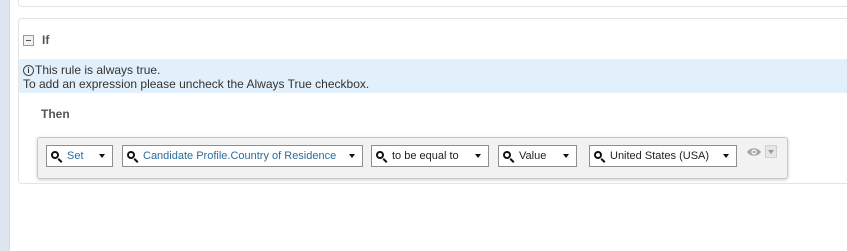 The image size is (847, 251). What do you see at coordinates (75, 156) in the screenshot?
I see `action-value: Set` at bounding box center [75, 156].